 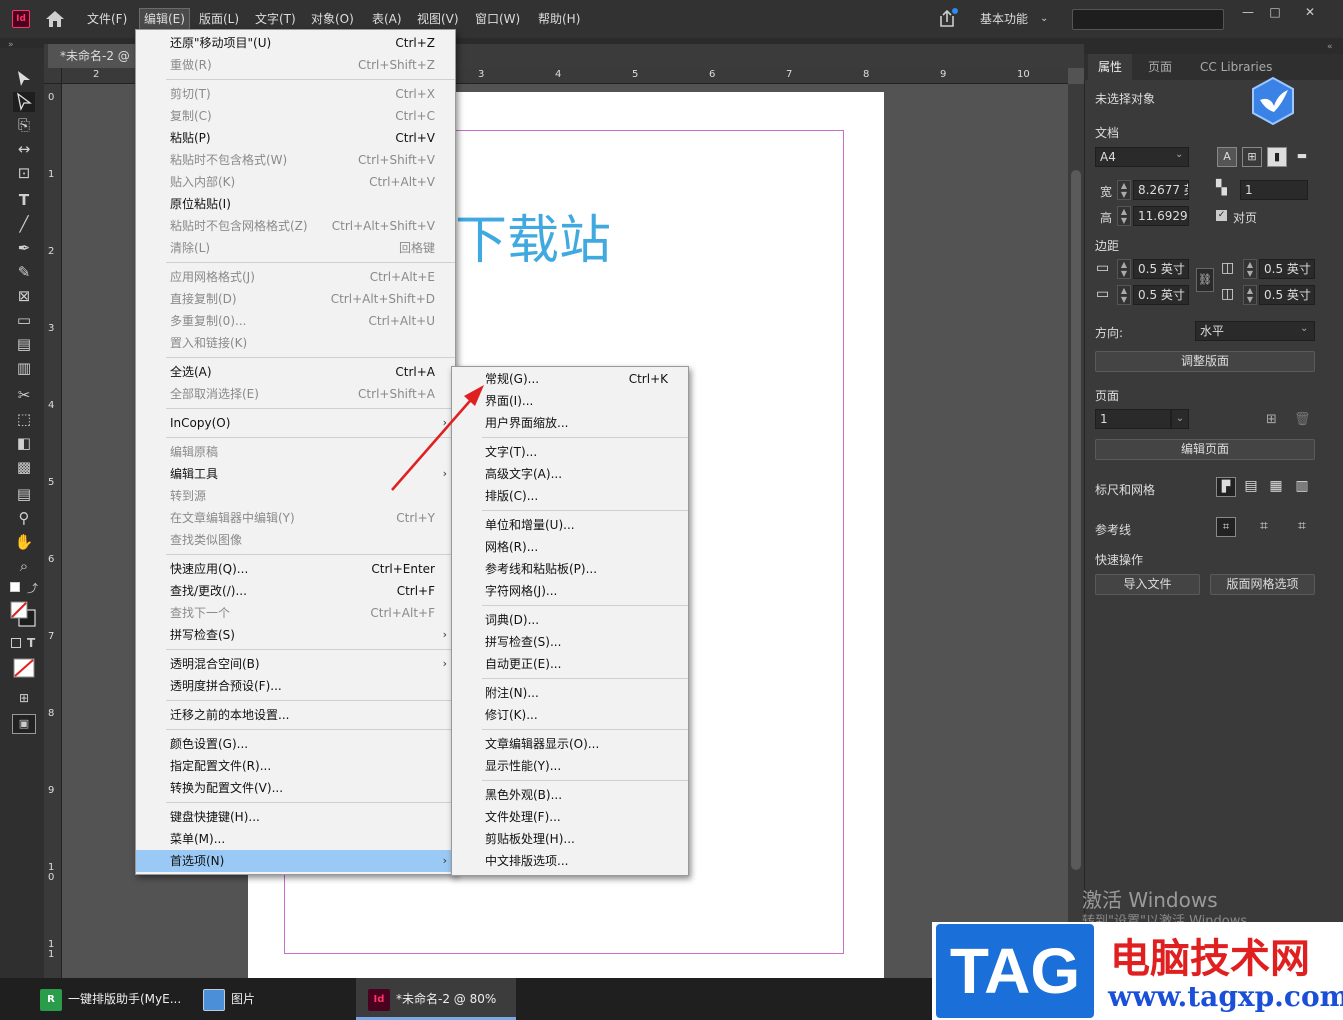 What do you see at coordinates (533, 235) in the screenshot?
I see `page-text-frame: 下载站` at bounding box center [533, 235].